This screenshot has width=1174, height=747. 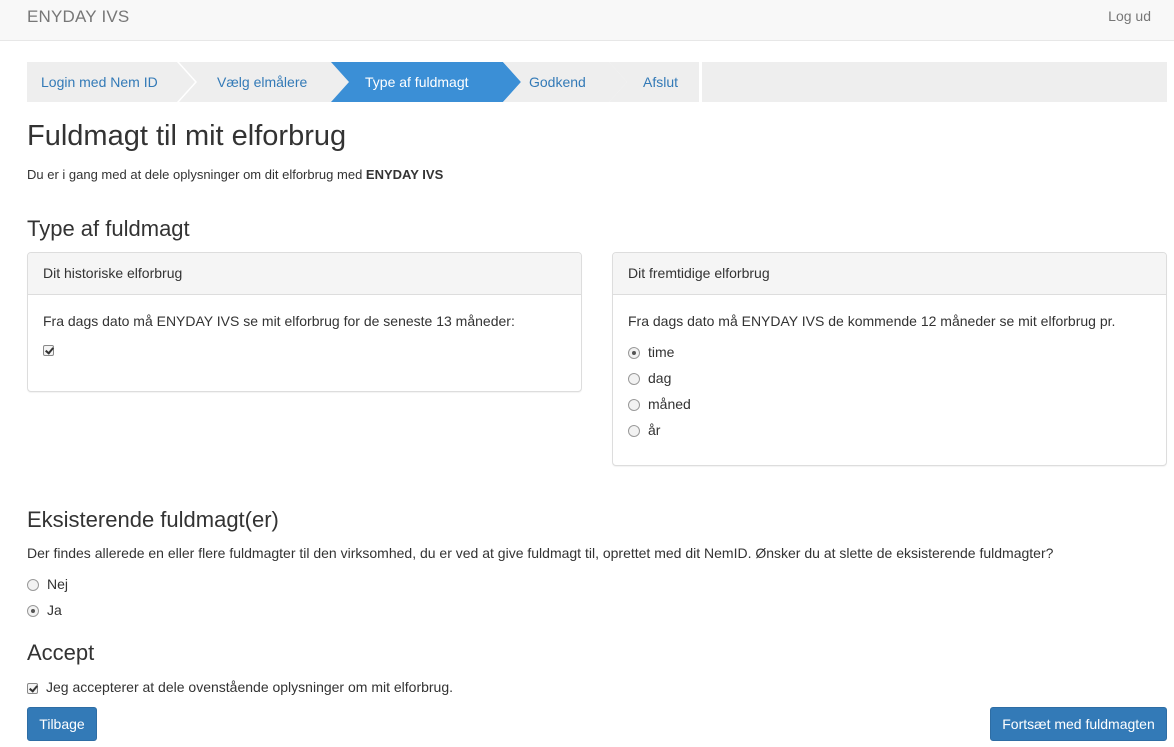 What do you see at coordinates (44, 610) in the screenshot?
I see `existing-option-yes: Ja` at bounding box center [44, 610].